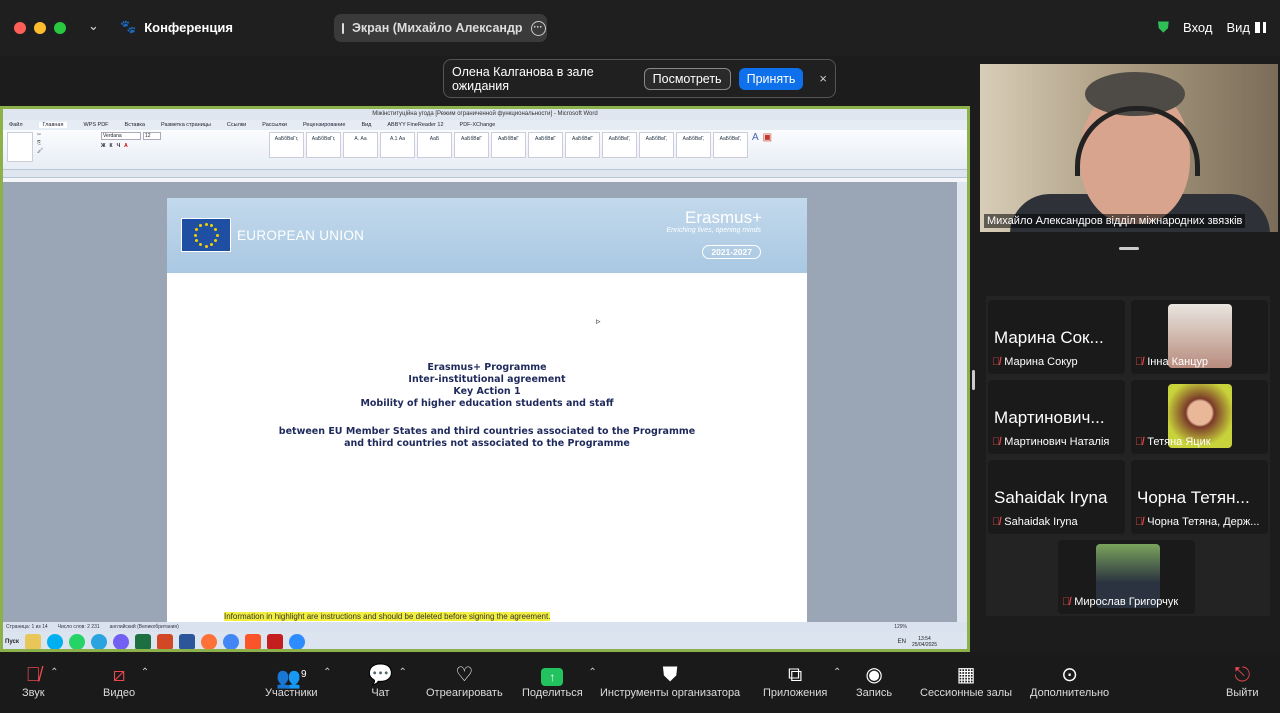 This screenshot has width=1280, height=713. I want to click on accept-button: Принять, so click(771, 78).